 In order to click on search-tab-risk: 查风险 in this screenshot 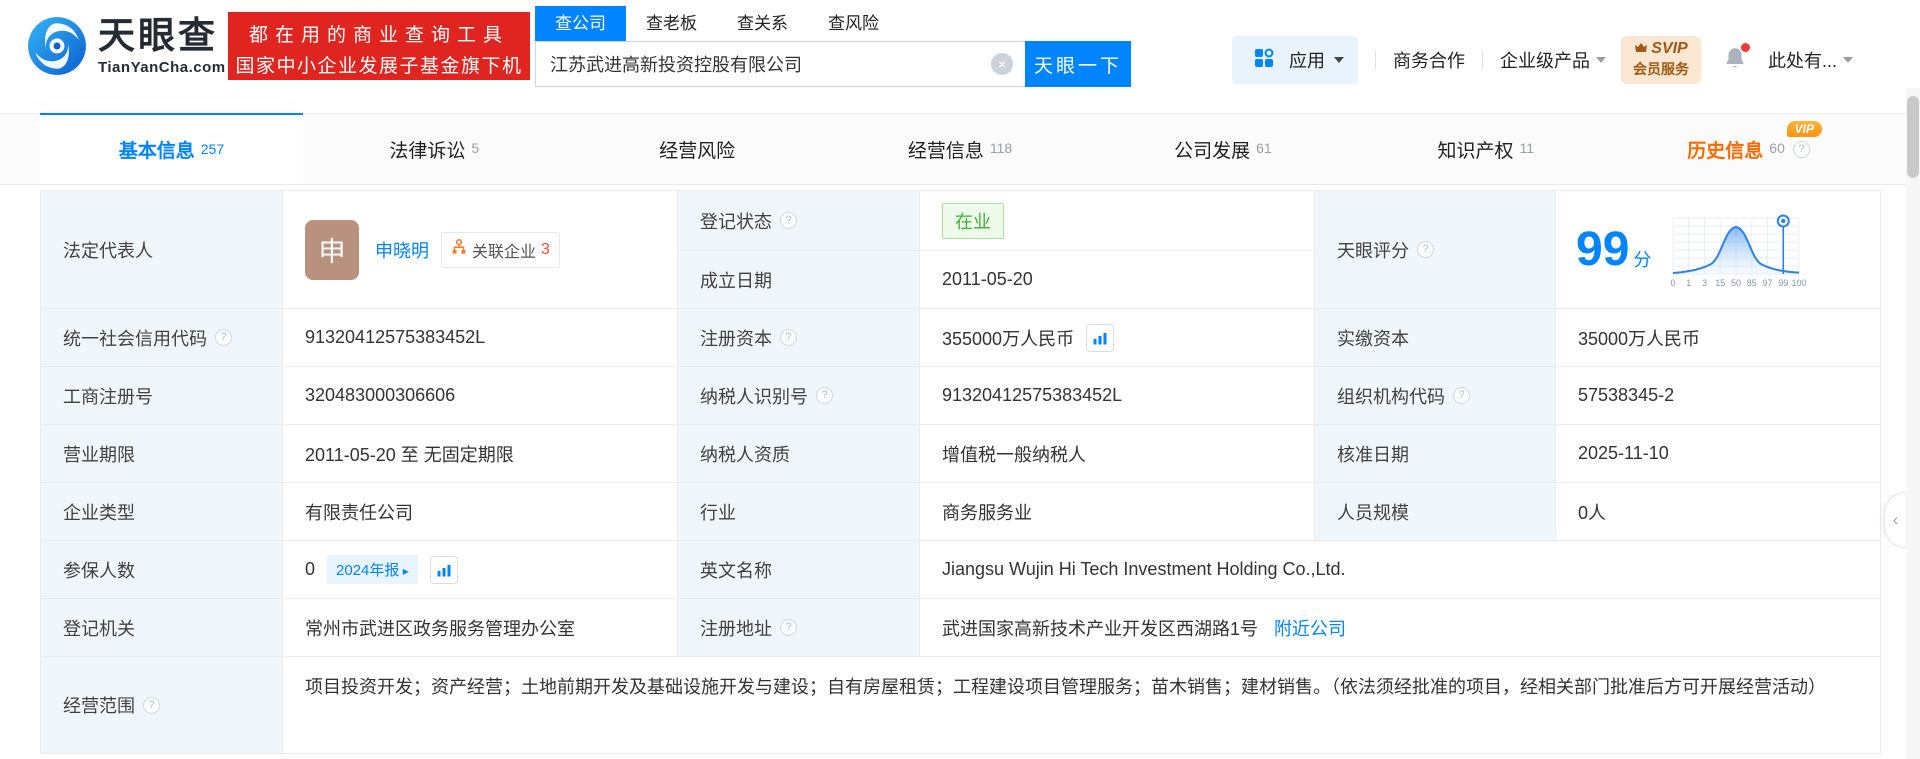, I will do `click(853, 23)`.